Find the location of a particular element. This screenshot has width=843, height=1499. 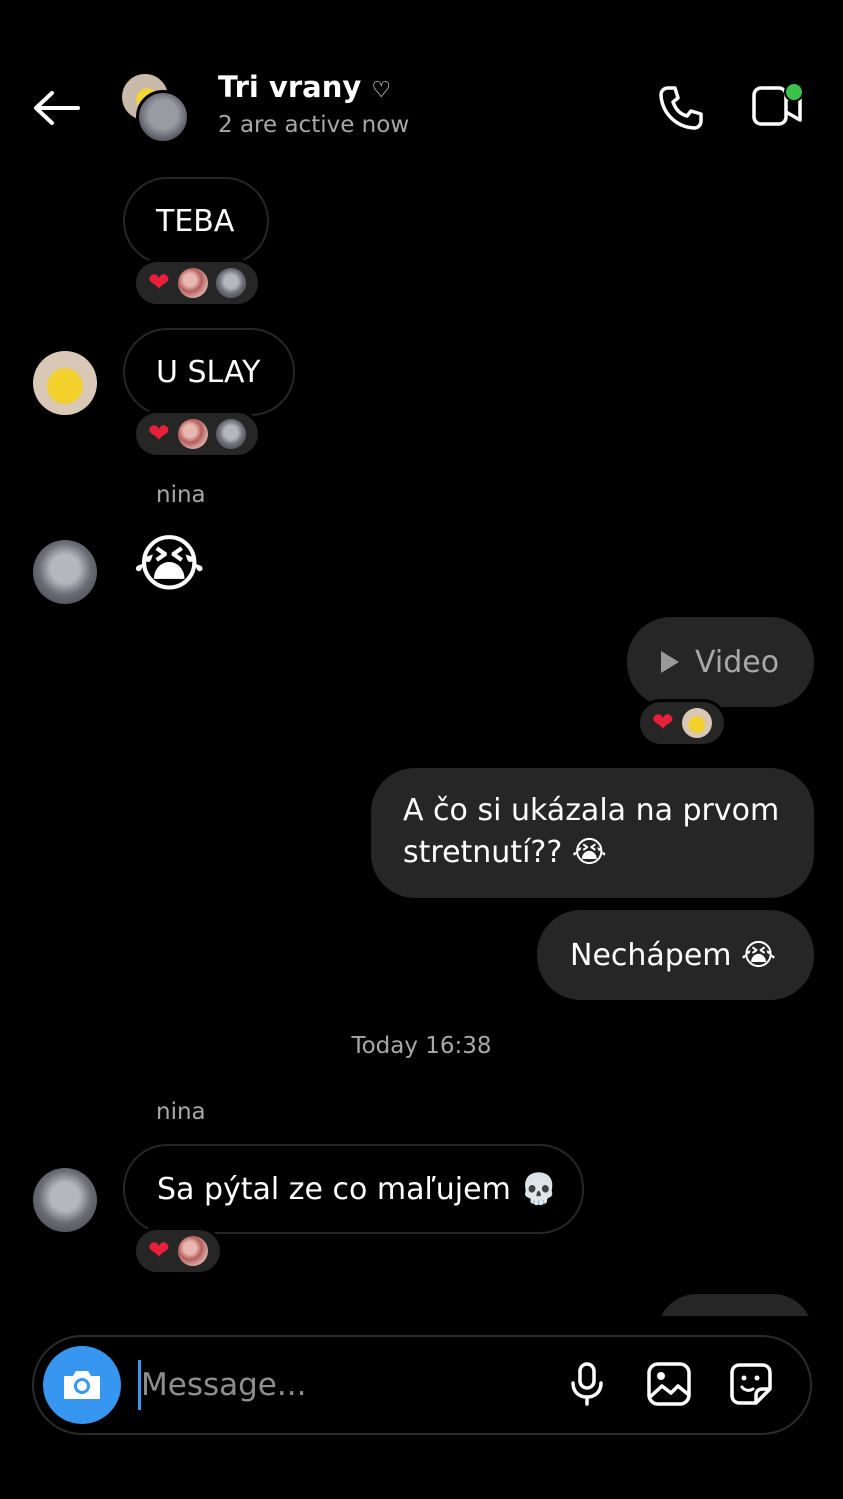

voice-call-button is located at coordinates (680, 108).